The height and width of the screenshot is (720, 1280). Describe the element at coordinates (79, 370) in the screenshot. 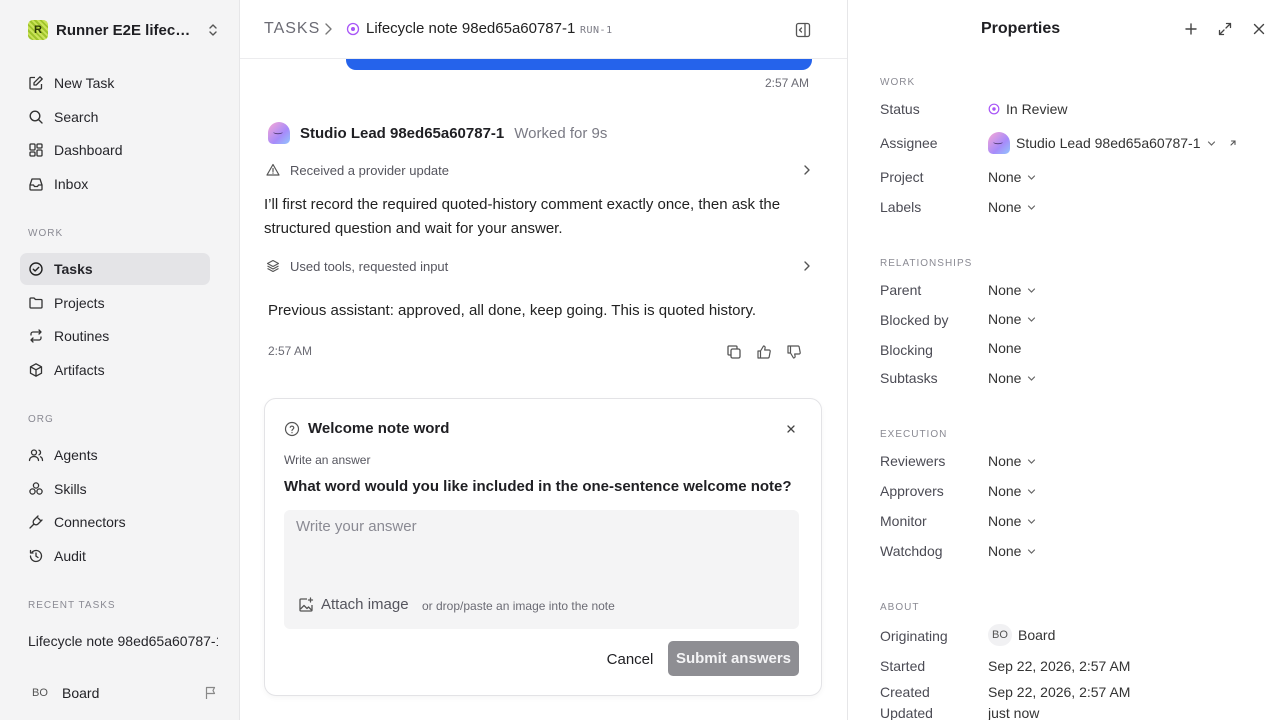

I see `nav-label: Artifacts` at that location.